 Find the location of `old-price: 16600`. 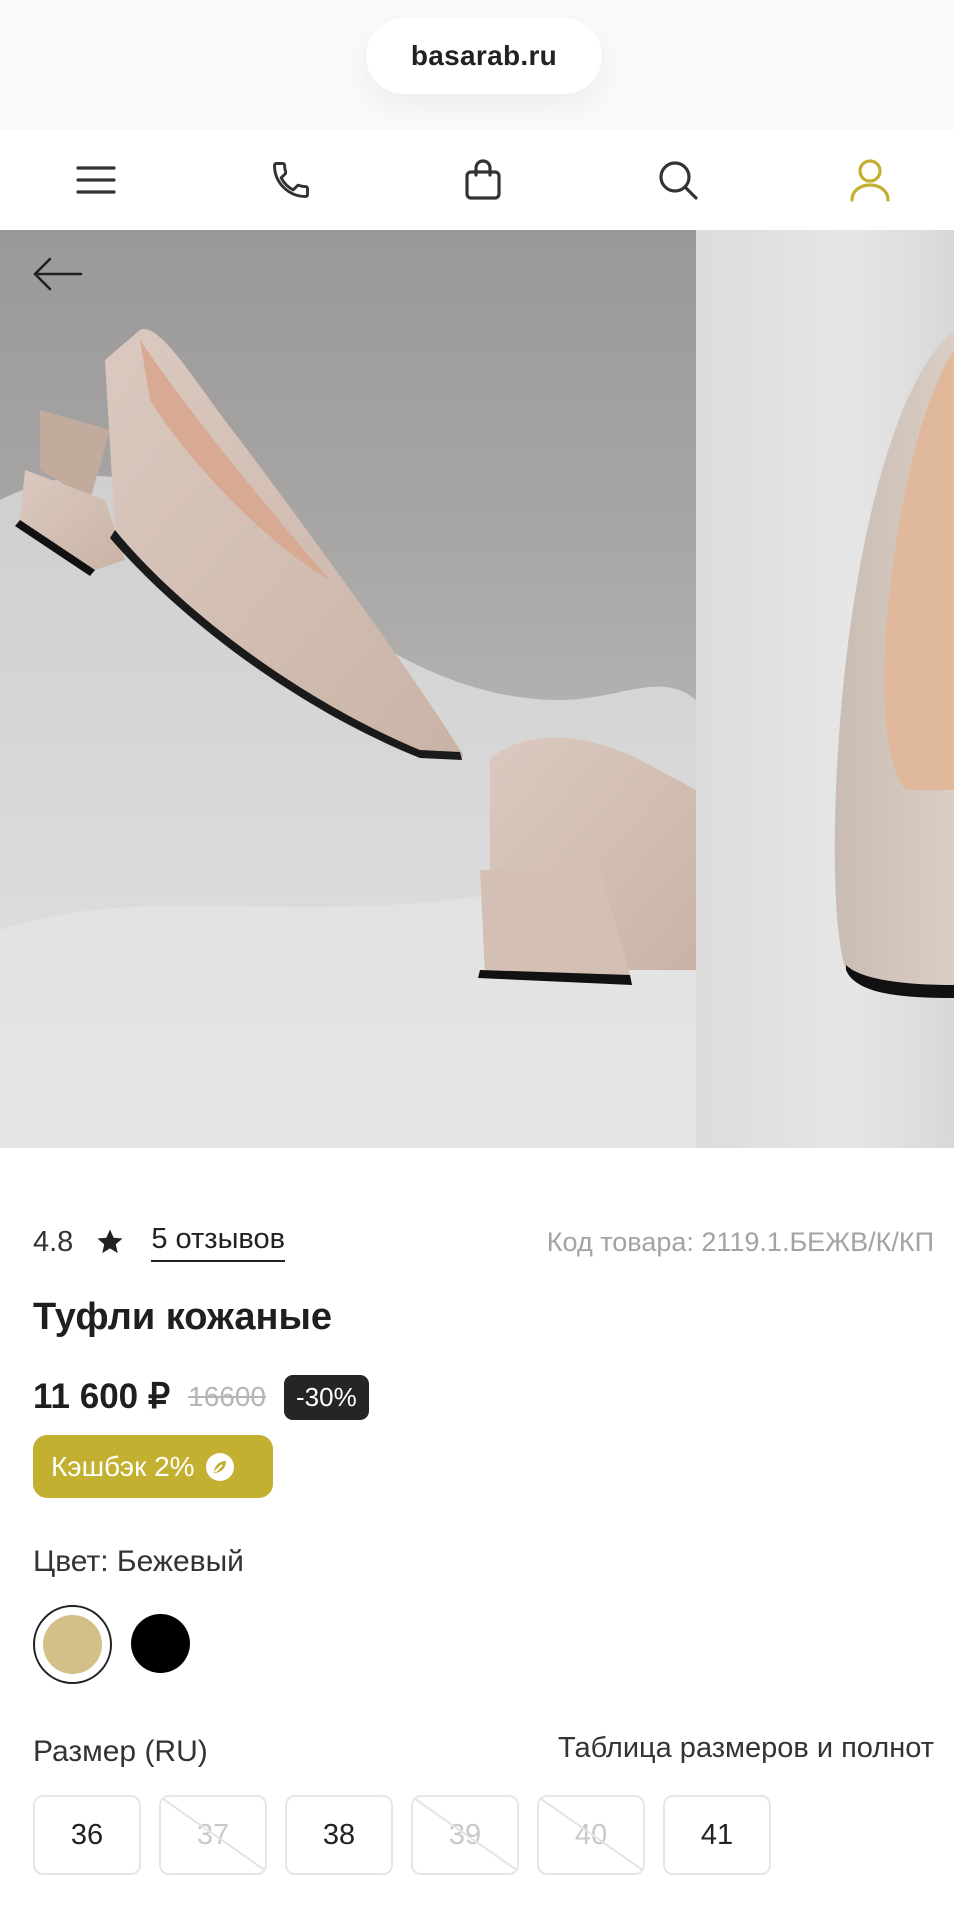

old-price: 16600 is located at coordinates (227, 1396).